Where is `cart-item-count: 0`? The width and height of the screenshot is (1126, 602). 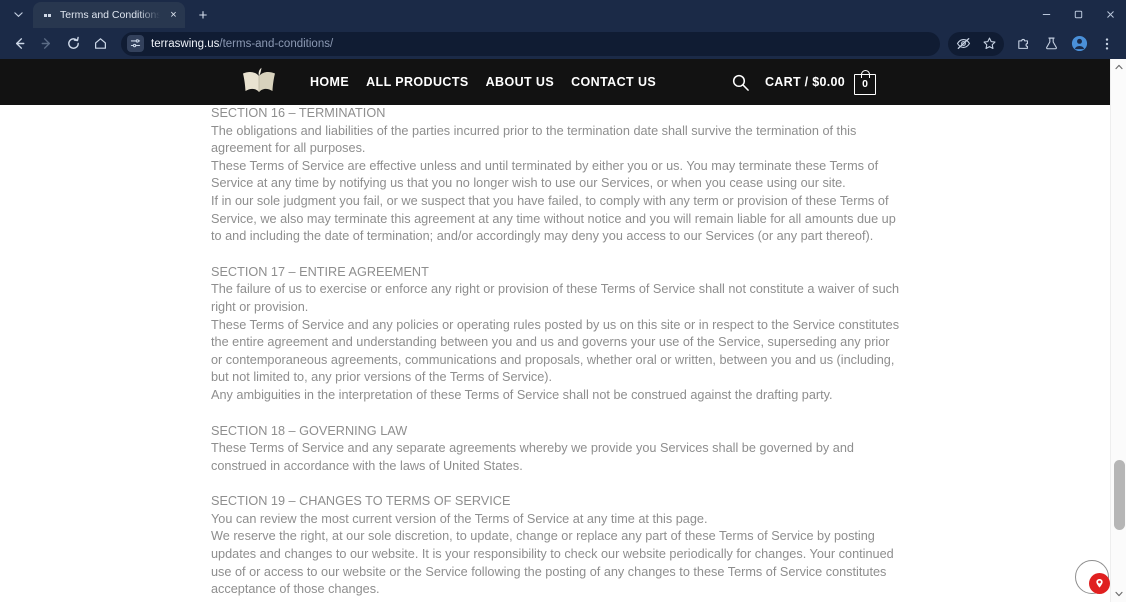 cart-item-count: 0 is located at coordinates (865, 84).